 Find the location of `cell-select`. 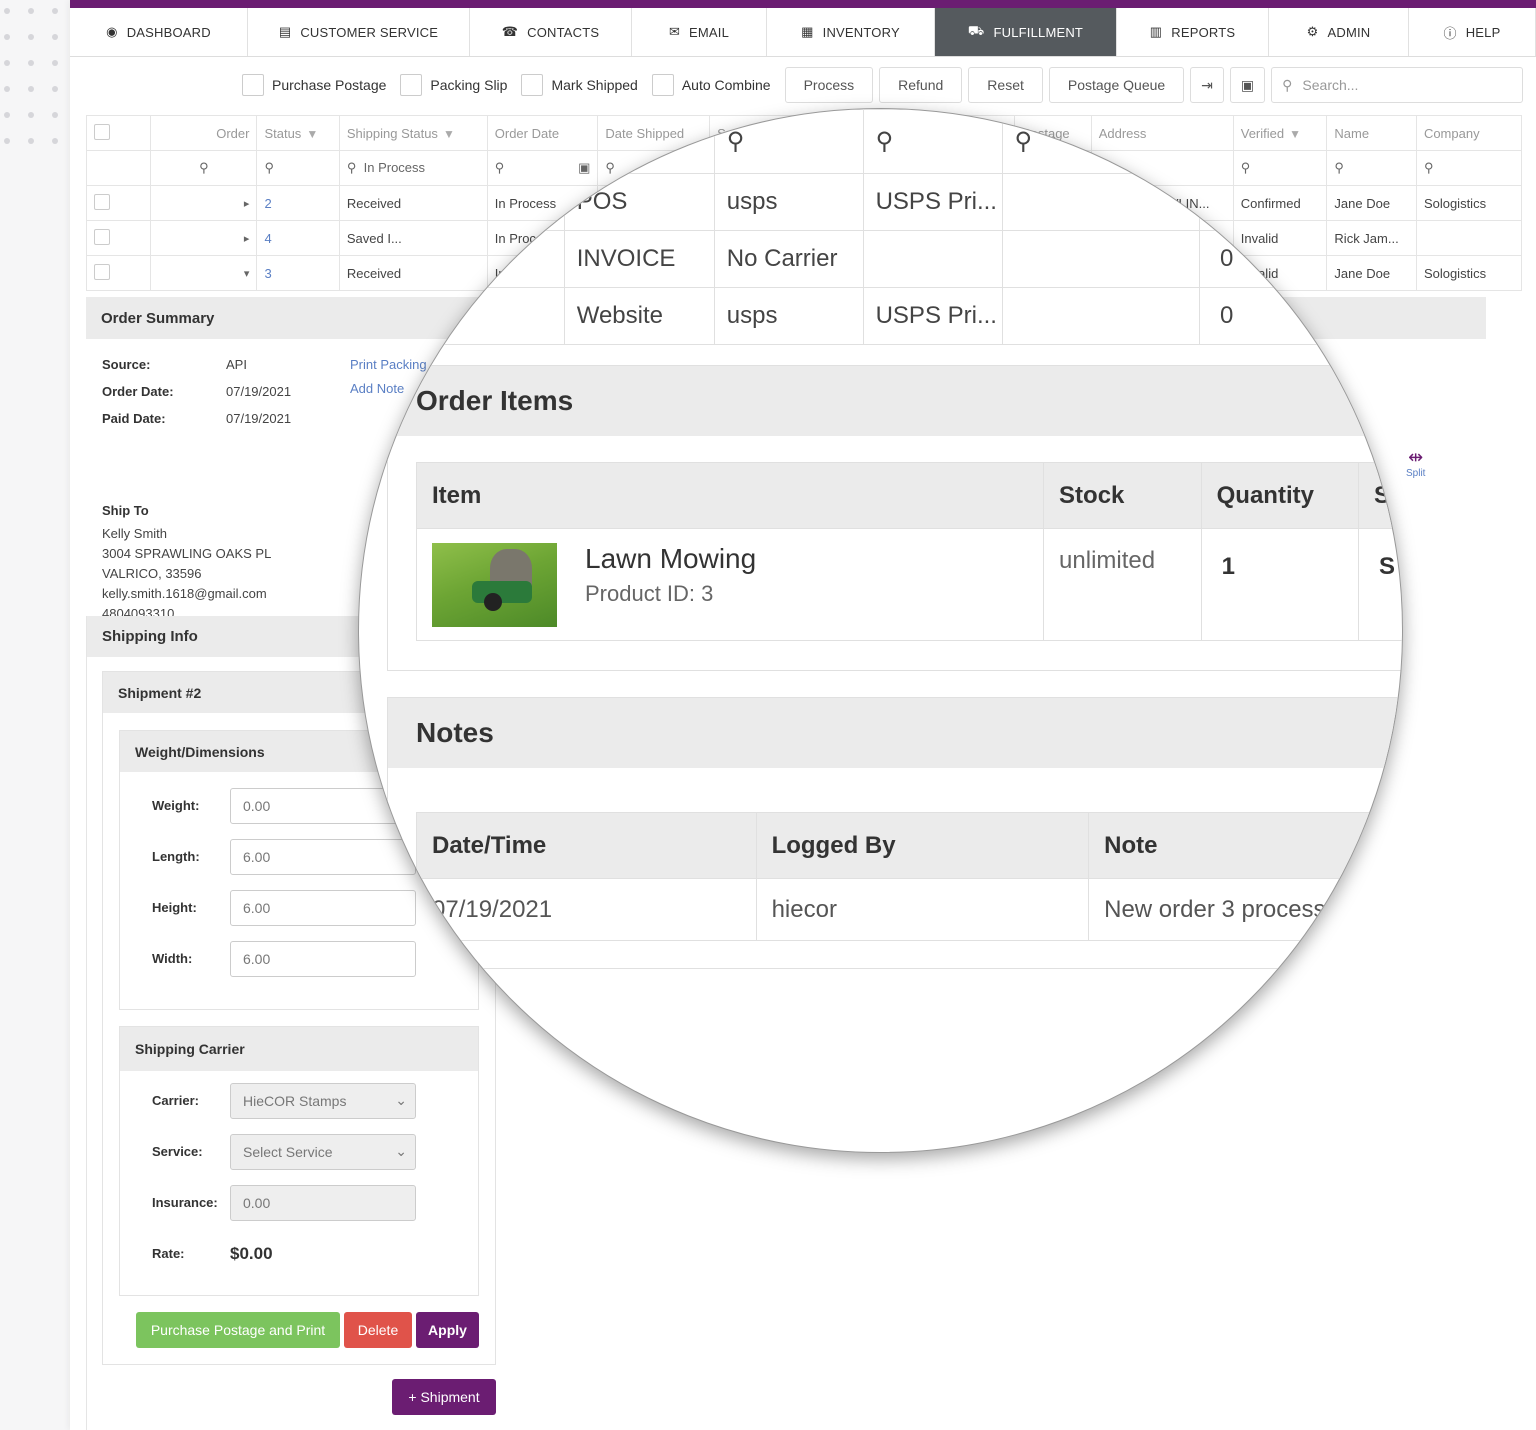

cell-select is located at coordinates (118, 203).